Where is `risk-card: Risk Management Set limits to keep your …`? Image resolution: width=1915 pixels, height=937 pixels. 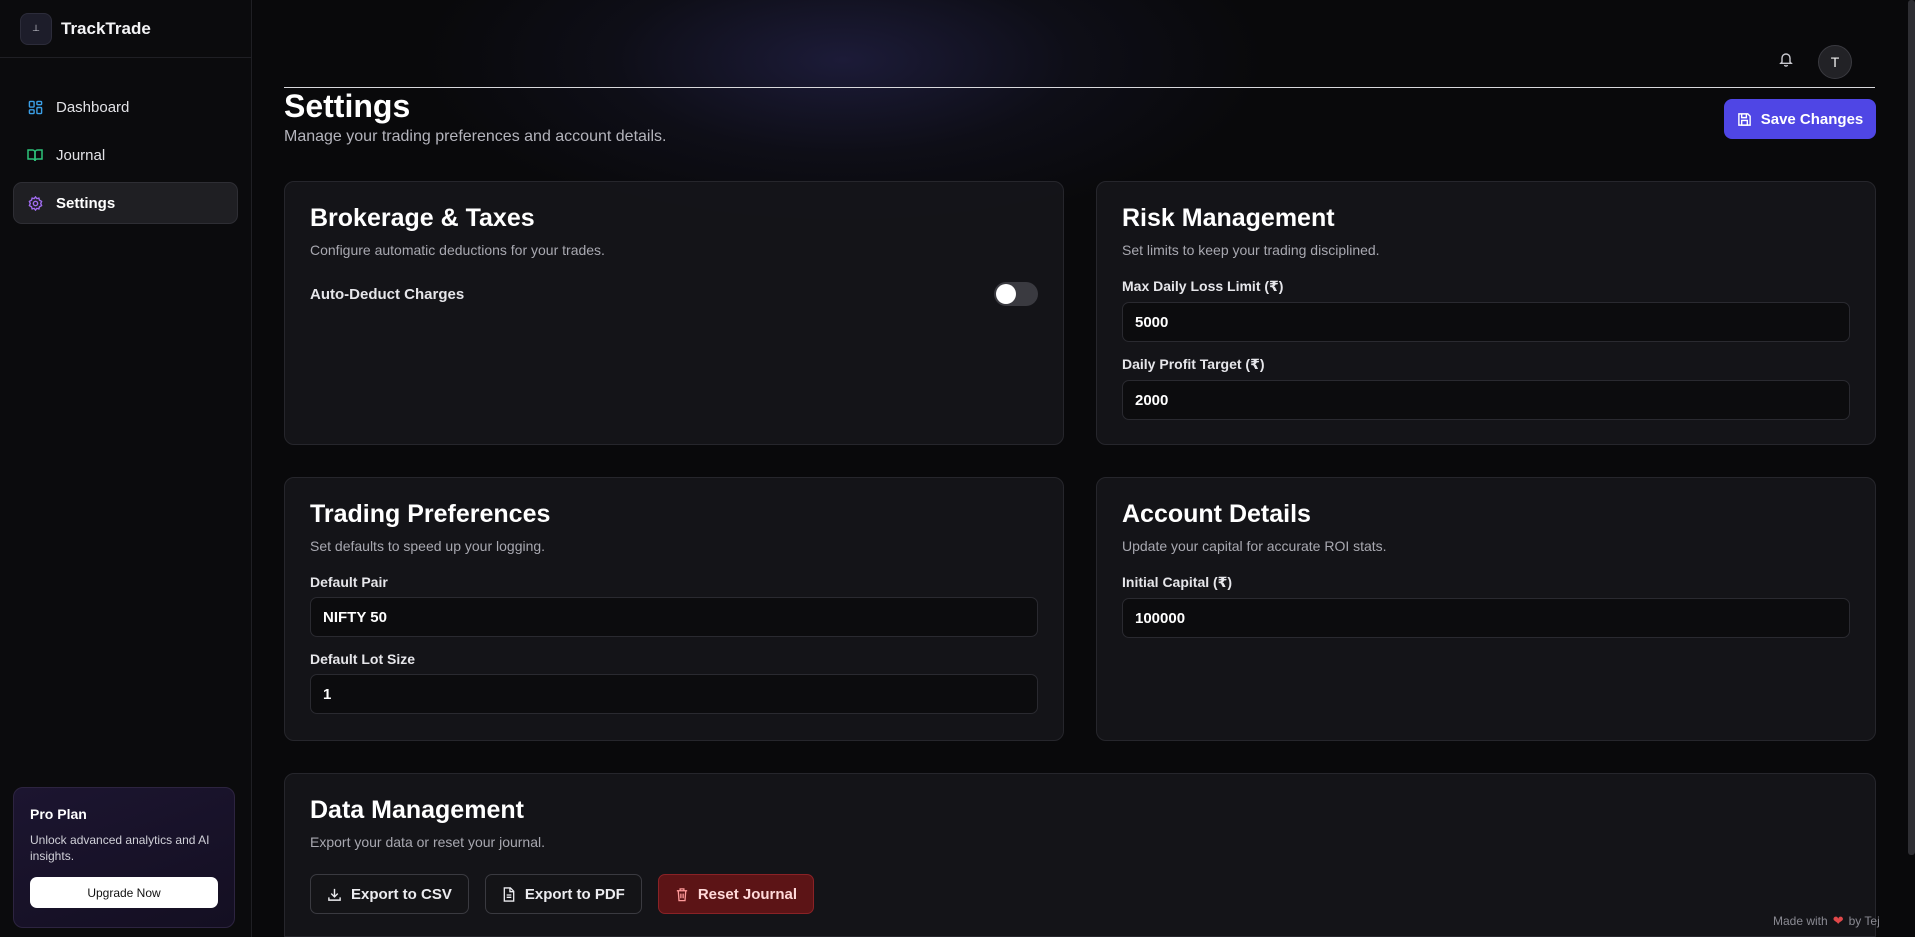 risk-card: Risk Management Set limits to keep your … is located at coordinates (1486, 313).